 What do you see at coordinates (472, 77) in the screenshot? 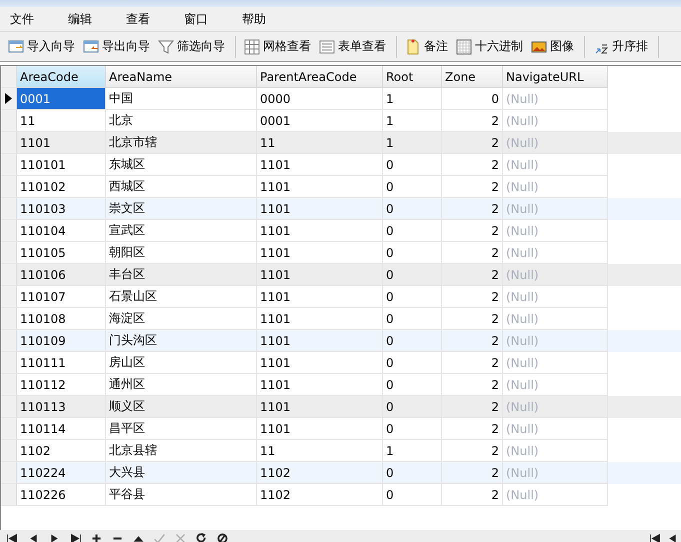
I see `column-header: Zone` at bounding box center [472, 77].